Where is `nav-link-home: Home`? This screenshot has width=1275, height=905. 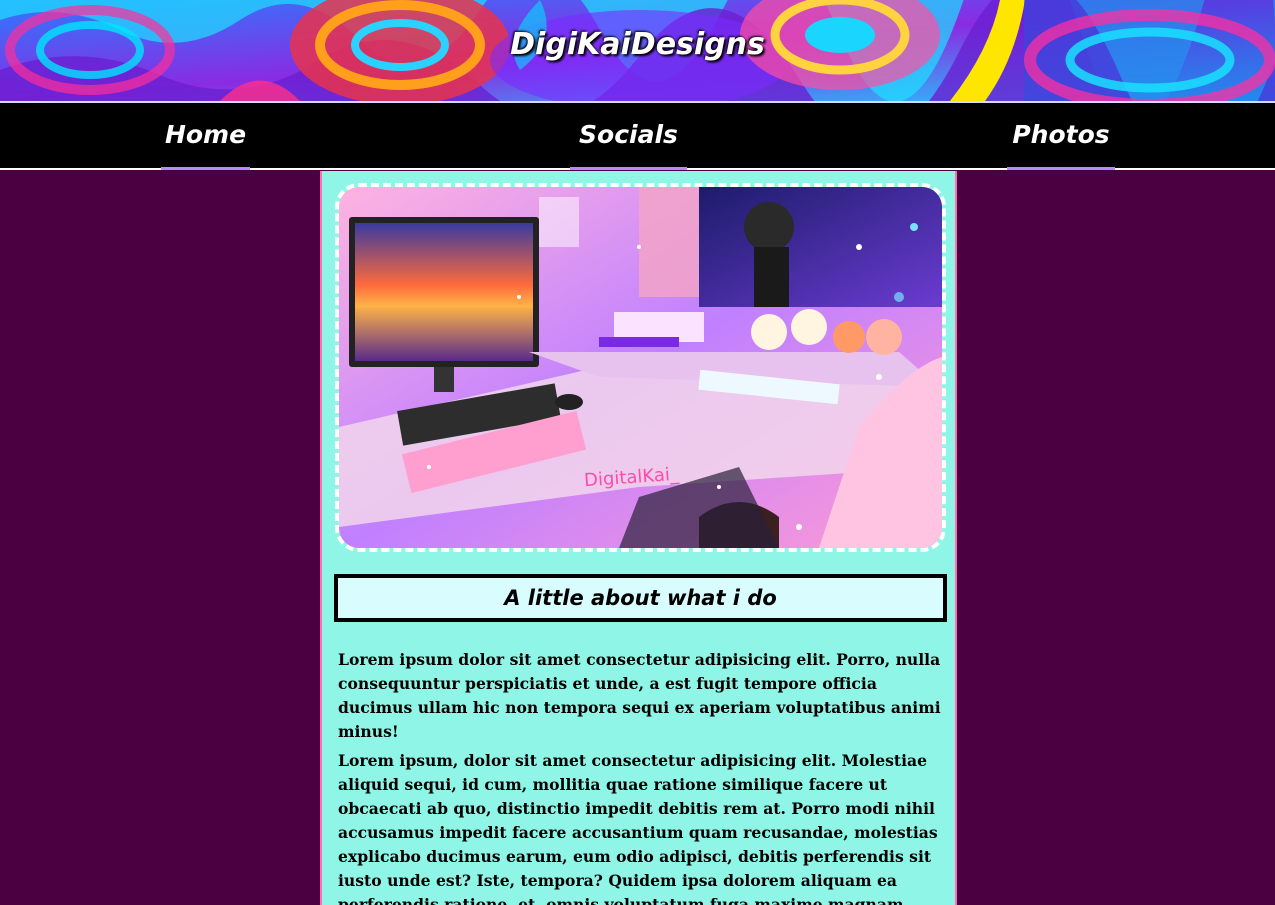 nav-link-home: Home is located at coordinates (205, 136).